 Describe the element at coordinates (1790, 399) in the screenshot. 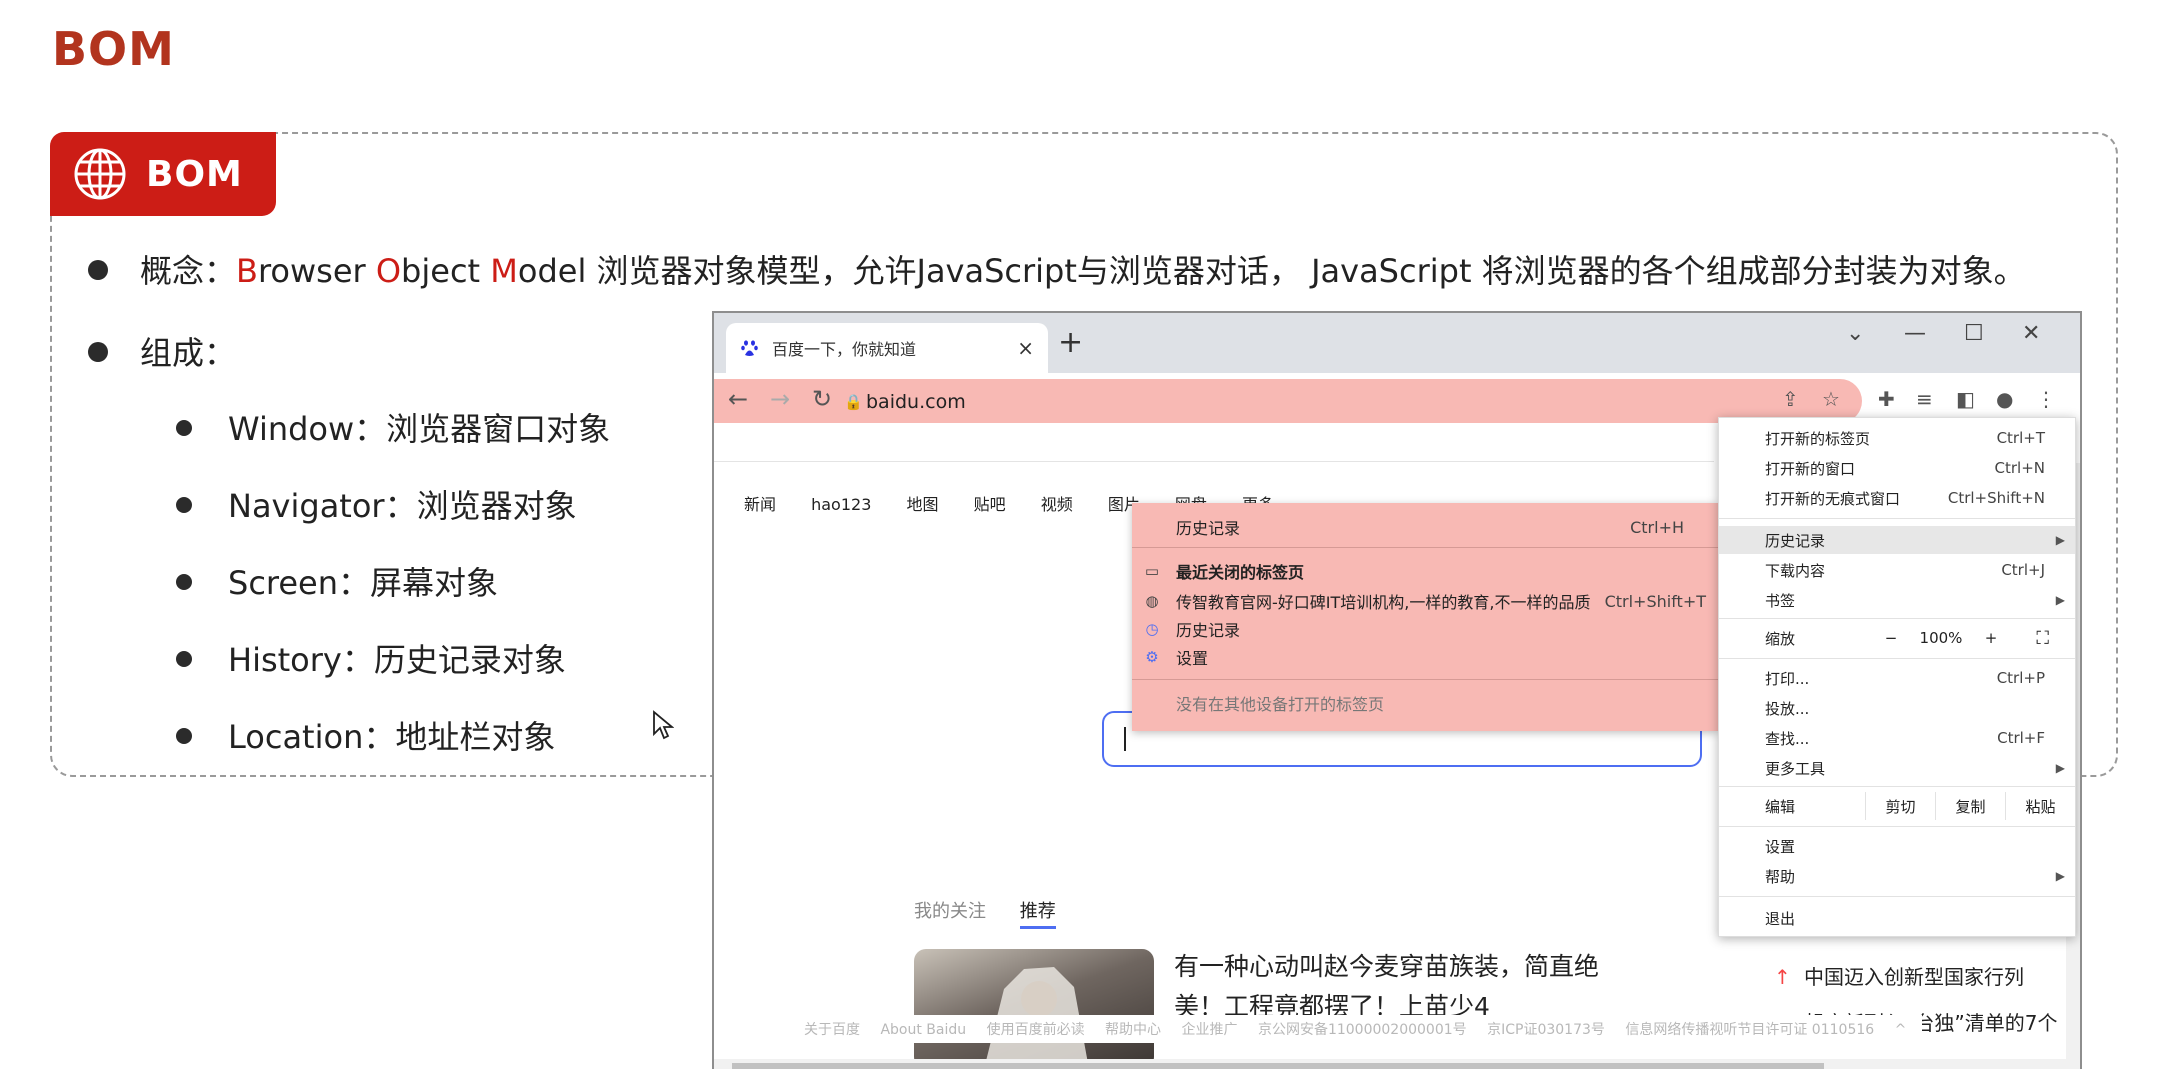

I see `share-icon: ⇪` at that location.